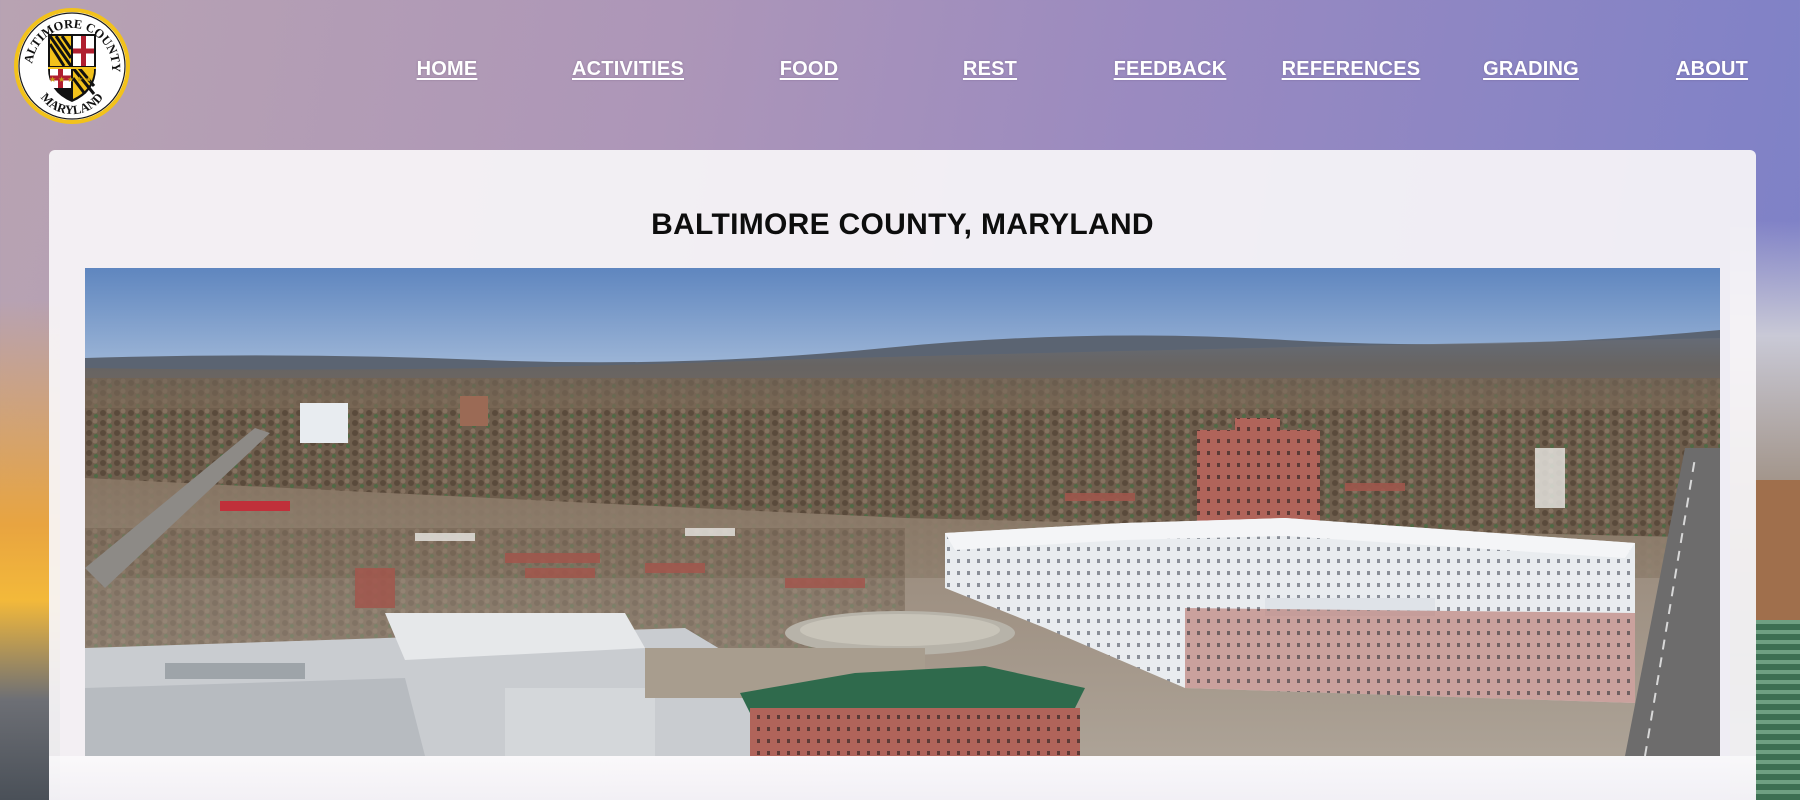 The image size is (1800, 800). What do you see at coordinates (902, 778) in the screenshot?
I see `card-lower-fade` at bounding box center [902, 778].